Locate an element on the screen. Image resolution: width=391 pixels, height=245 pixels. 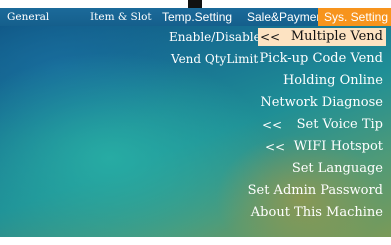
menu-item-label: Set Language is located at coordinates (337, 168).